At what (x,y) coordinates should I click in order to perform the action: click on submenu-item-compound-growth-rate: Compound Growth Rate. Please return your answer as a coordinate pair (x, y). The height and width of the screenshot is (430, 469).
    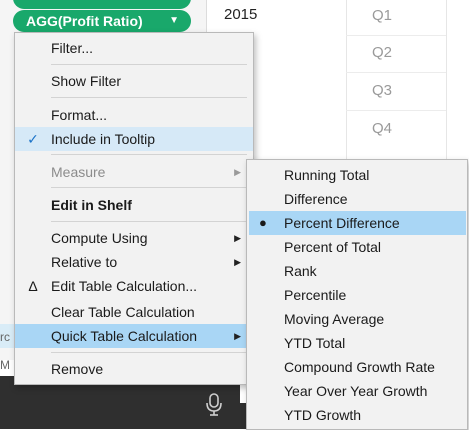
    Looking at the image, I should click on (357, 367).